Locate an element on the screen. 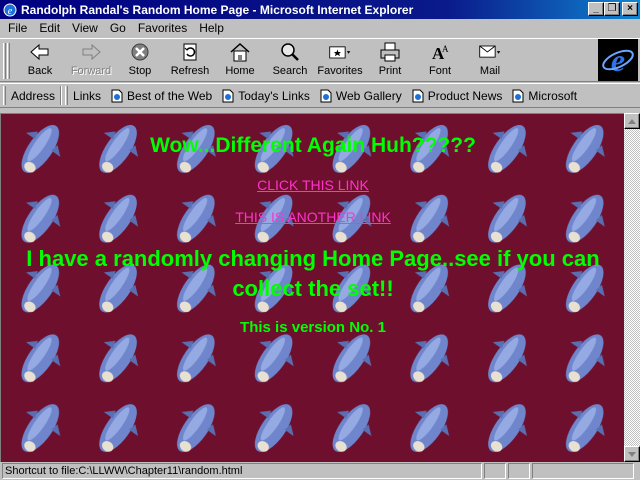 The image size is (640, 480). font-label: Font is located at coordinates (439, 71).